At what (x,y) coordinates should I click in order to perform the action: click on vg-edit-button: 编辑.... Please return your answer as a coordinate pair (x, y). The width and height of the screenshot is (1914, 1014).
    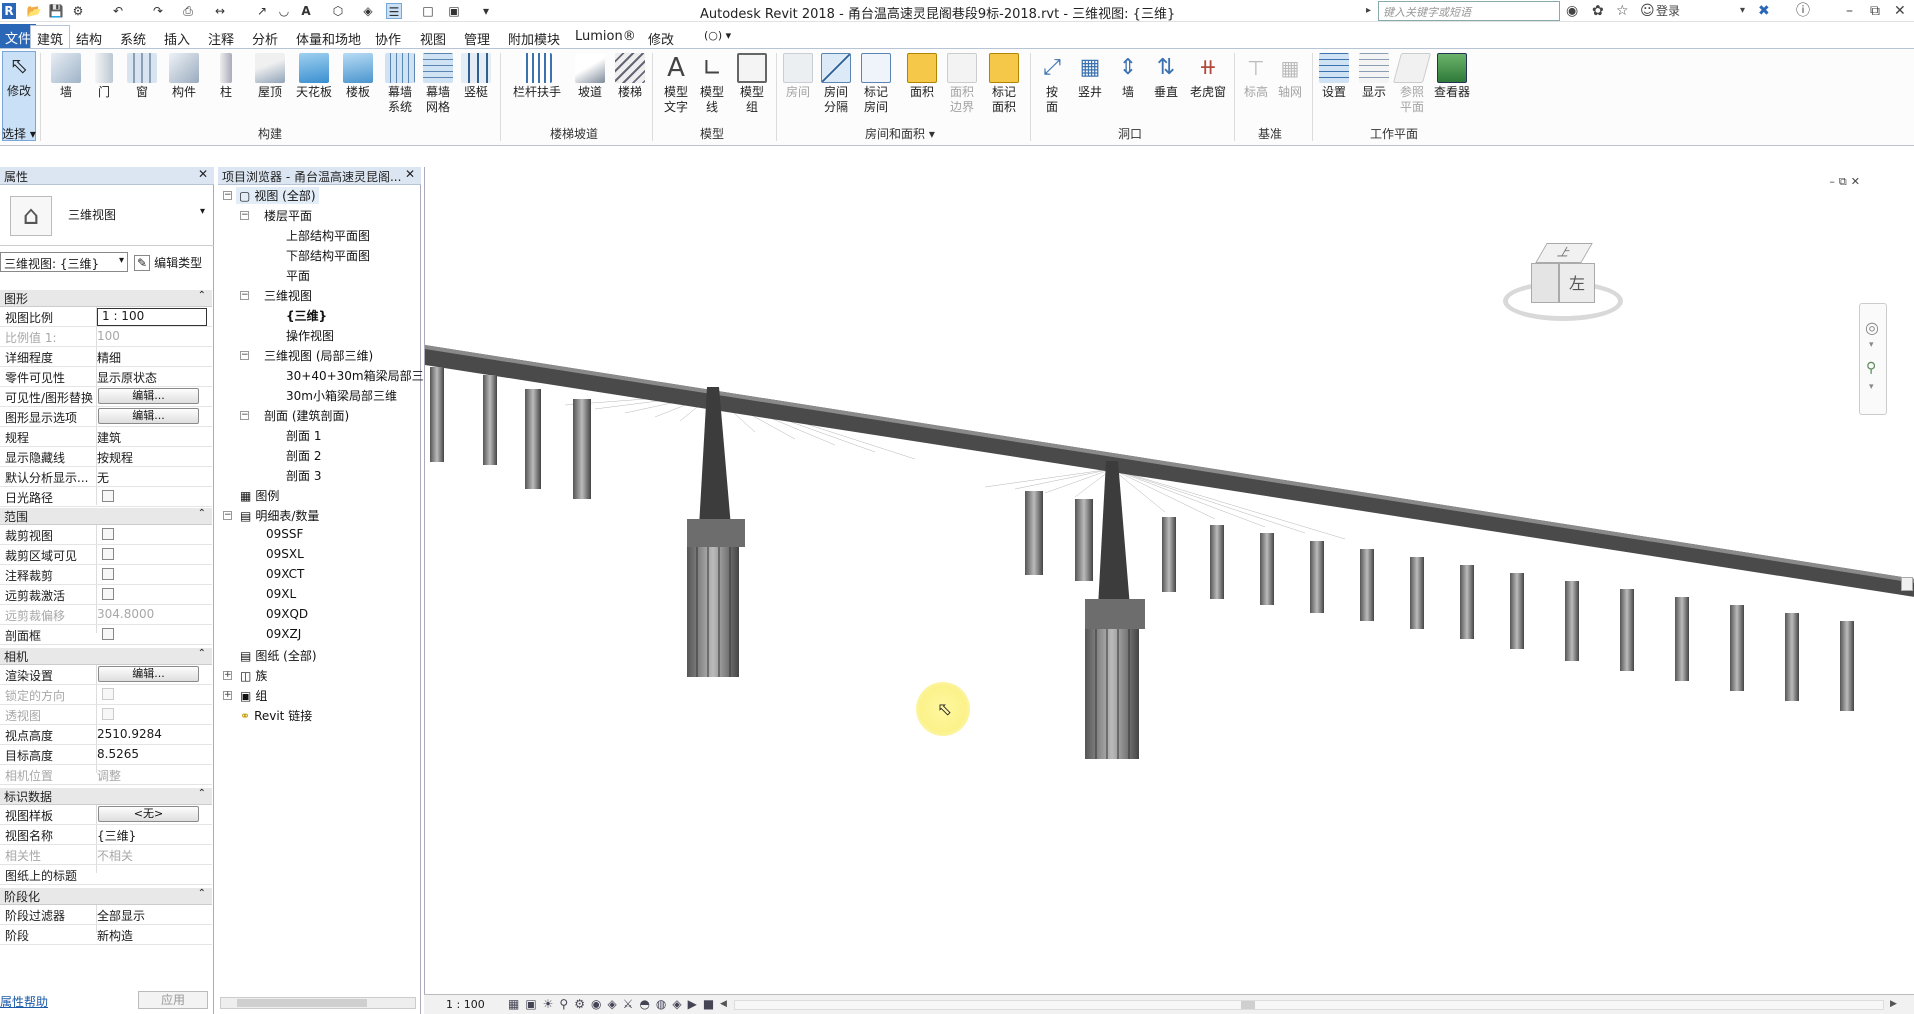
    Looking at the image, I should click on (148, 396).